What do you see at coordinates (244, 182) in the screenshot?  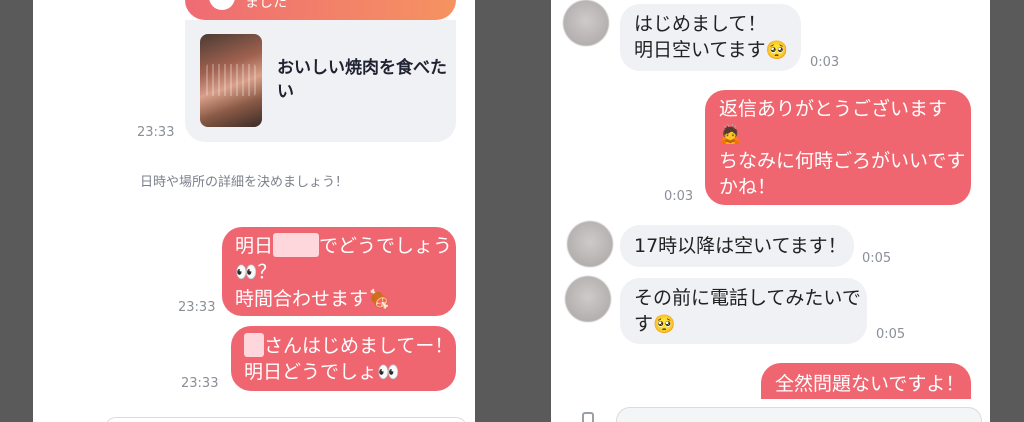 I see `system-message: 日時や場所の詳細を決めましょう！` at bounding box center [244, 182].